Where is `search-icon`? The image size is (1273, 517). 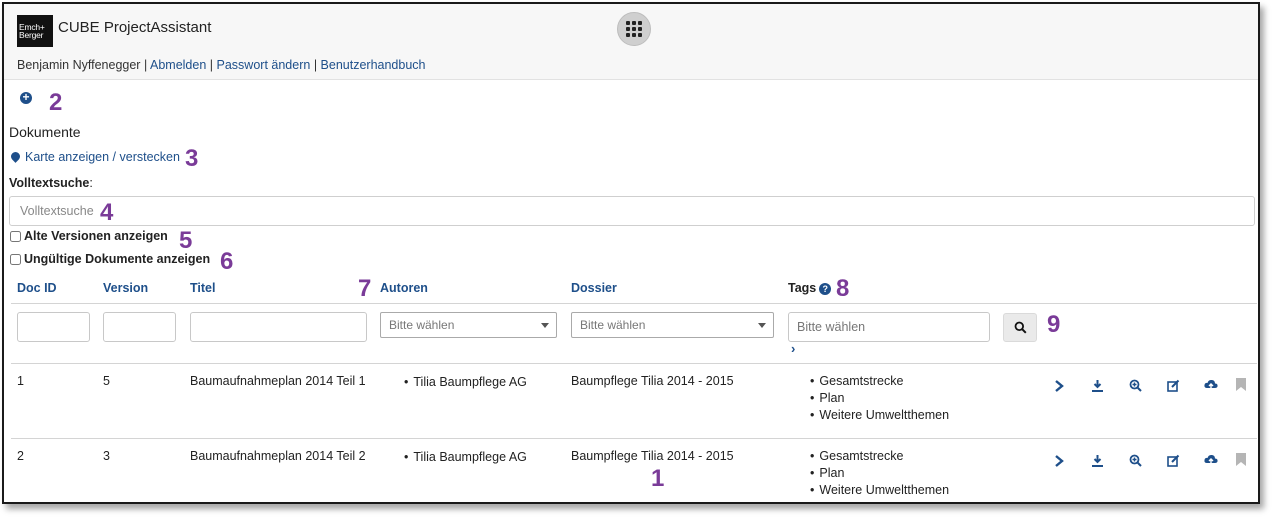
search-icon is located at coordinates (1020, 327).